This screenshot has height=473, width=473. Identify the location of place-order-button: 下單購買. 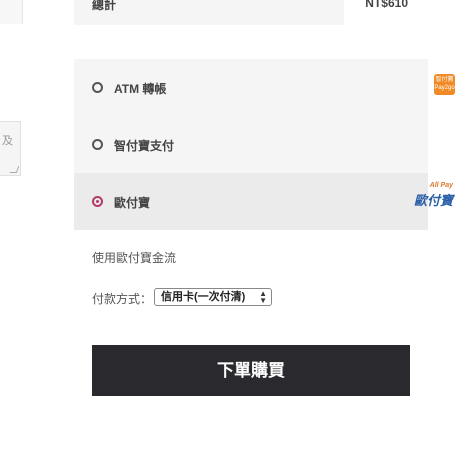
(251, 370).